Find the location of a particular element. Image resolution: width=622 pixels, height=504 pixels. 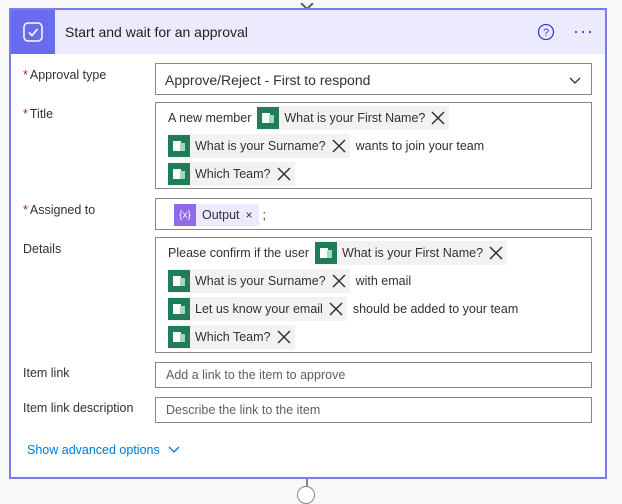

item-link-description-placeholder: Describe the link to the item is located at coordinates (243, 410).